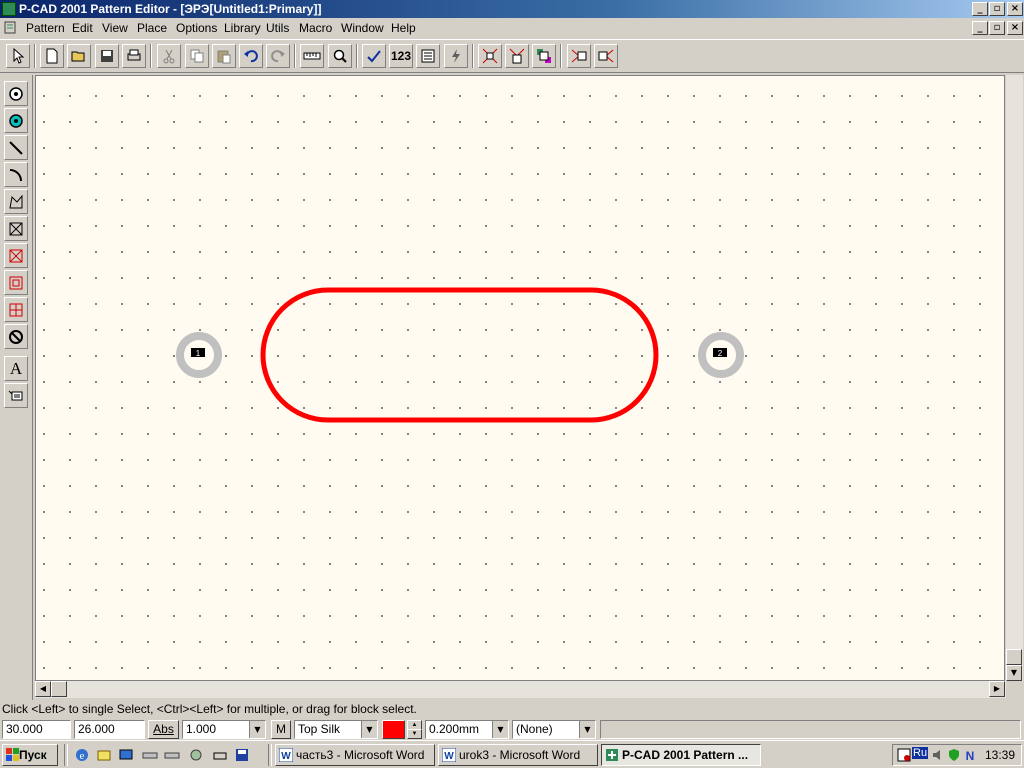  What do you see at coordinates (920, 753) in the screenshot?
I see `language-indicator: Ru` at bounding box center [920, 753].